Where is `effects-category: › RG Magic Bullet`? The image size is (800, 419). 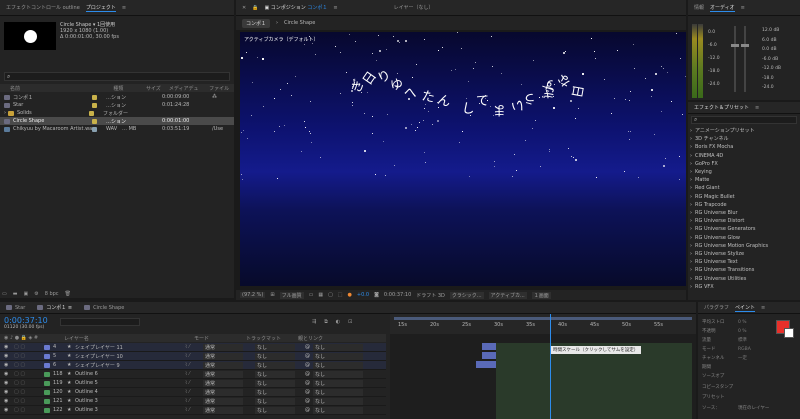
effects-category: › RG Magic Bullet is located at coordinates (744, 197).